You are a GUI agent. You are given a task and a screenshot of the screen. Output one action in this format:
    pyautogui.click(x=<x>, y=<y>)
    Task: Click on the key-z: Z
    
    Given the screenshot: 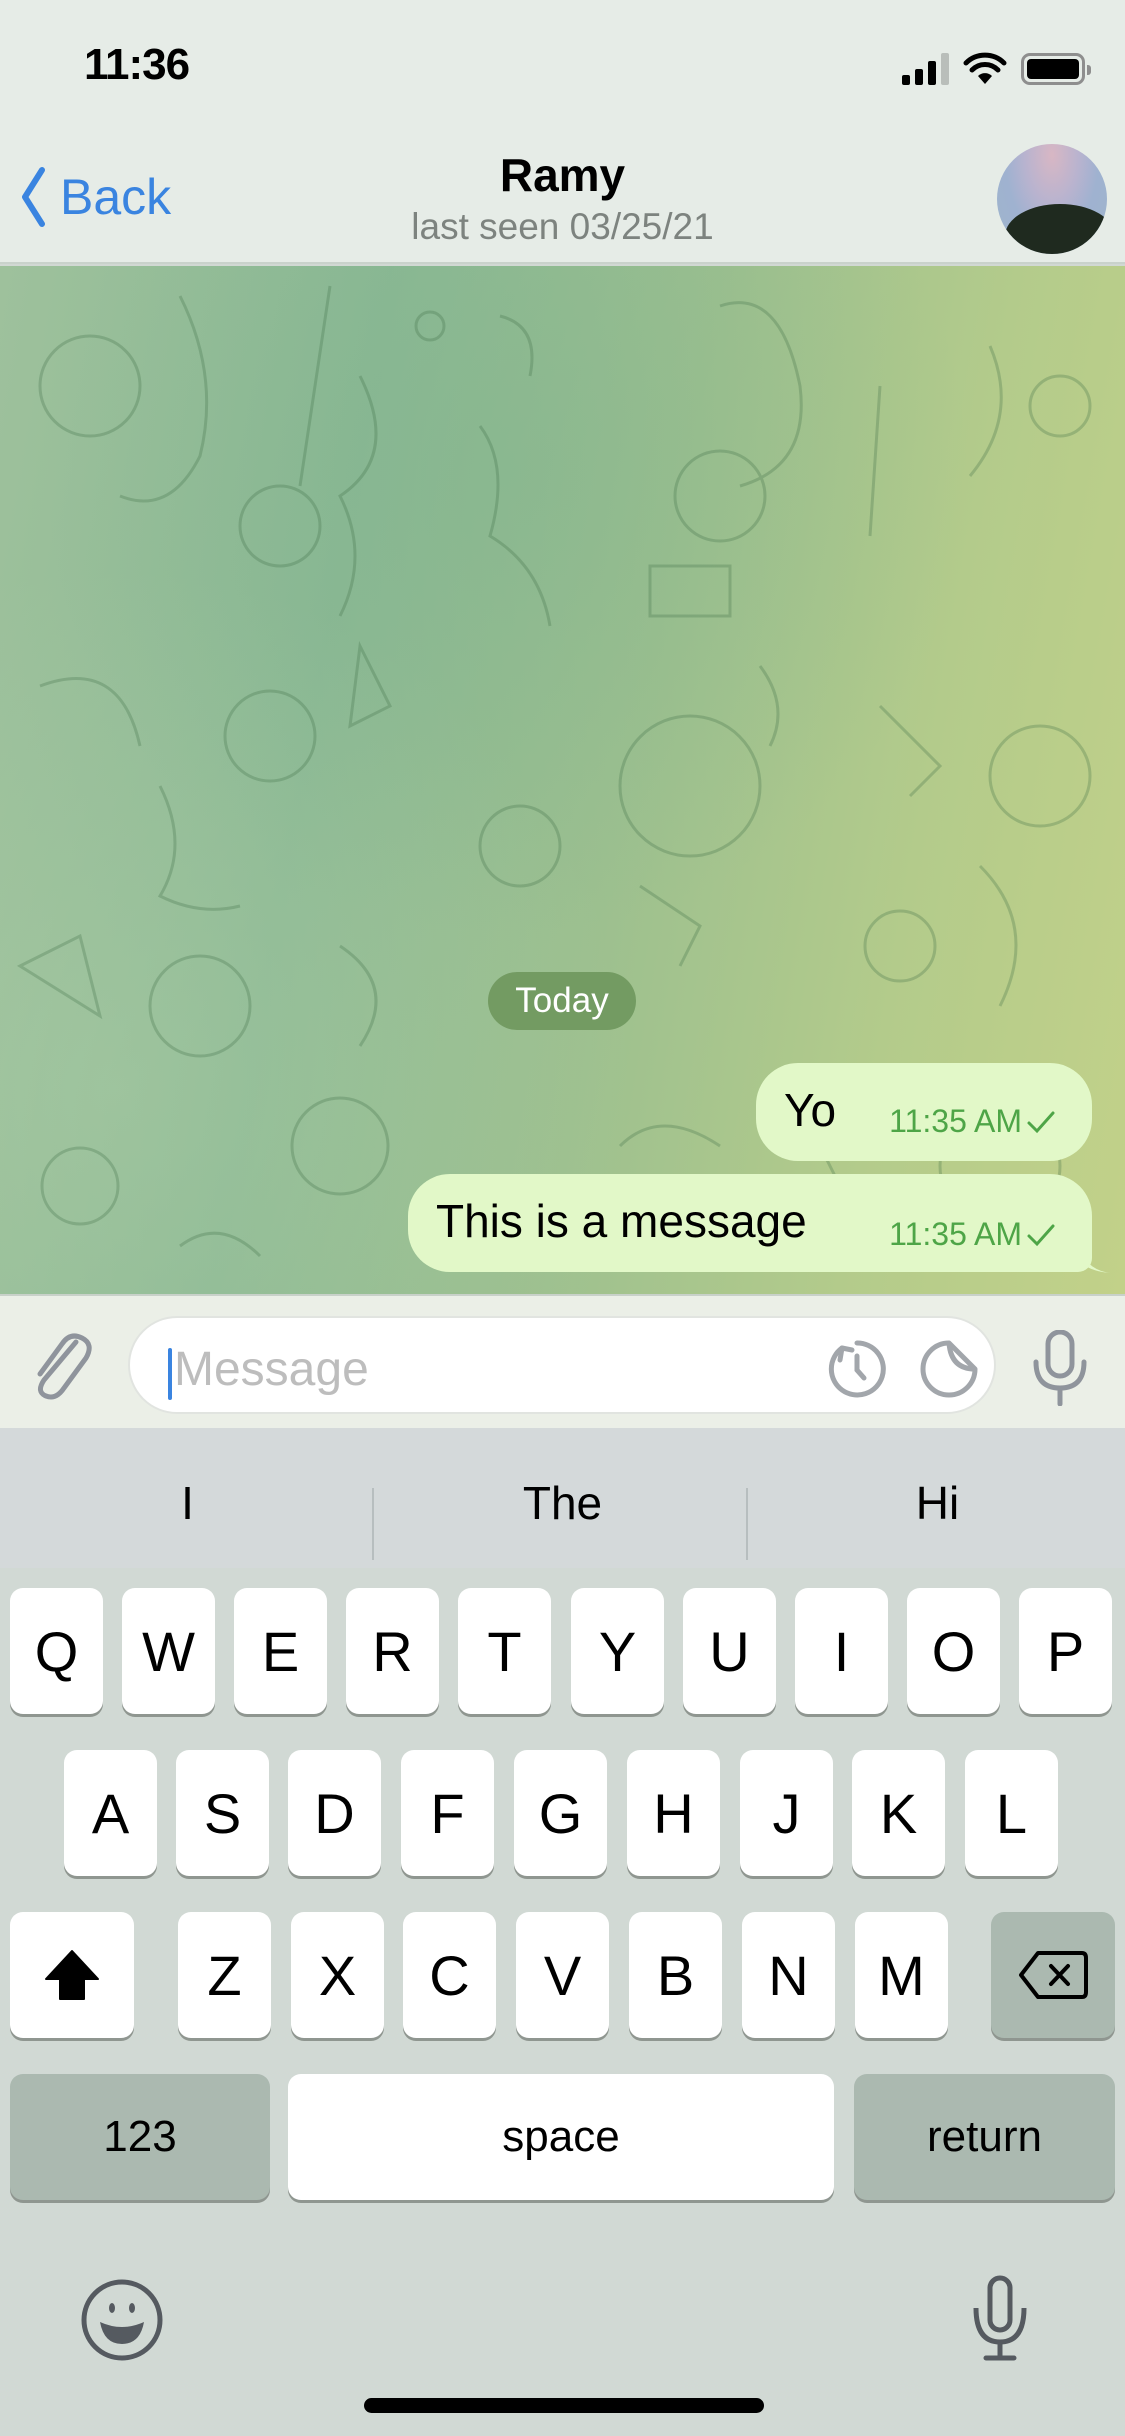 What is the action you would take?
    pyautogui.click(x=224, y=1975)
    